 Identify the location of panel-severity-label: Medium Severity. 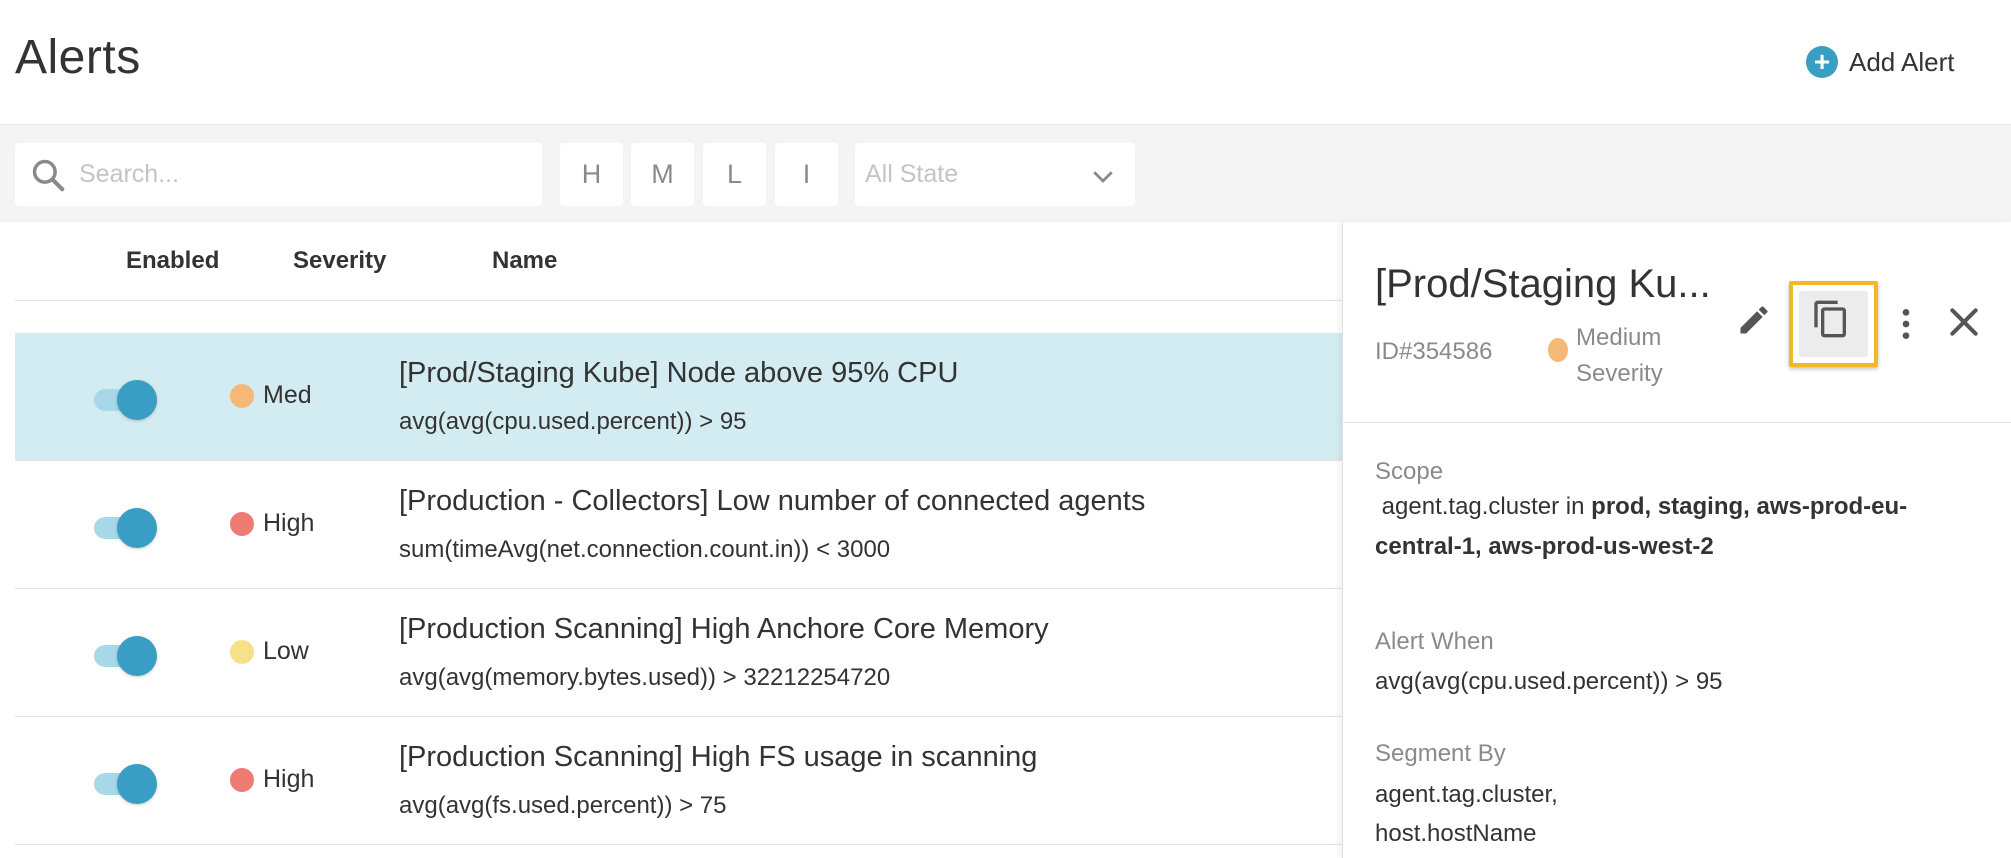
(1619, 355).